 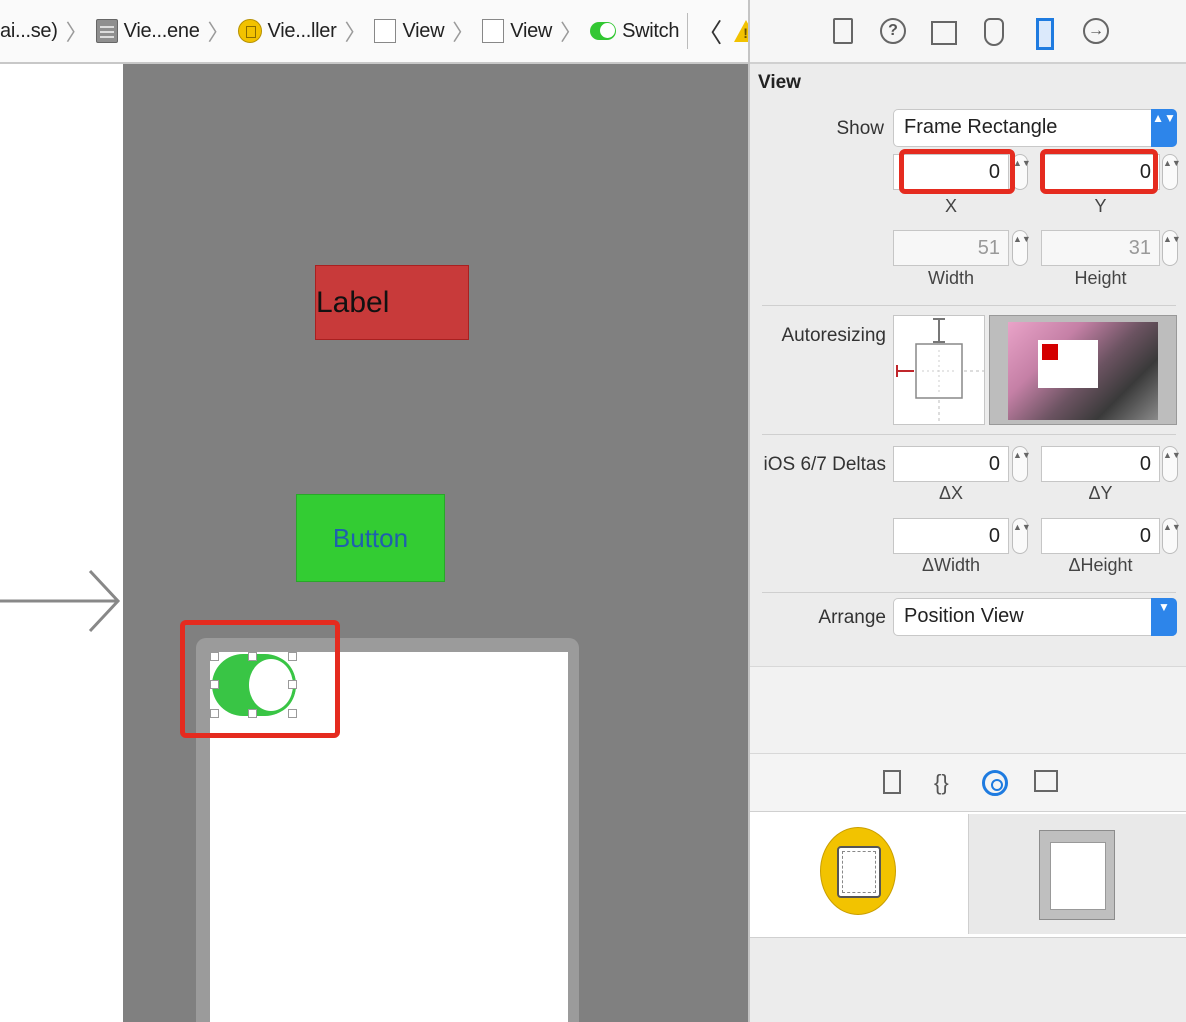 What do you see at coordinates (161, 30) in the screenshot?
I see `breadcrumb-label: Vie...ene` at bounding box center [161, 30].